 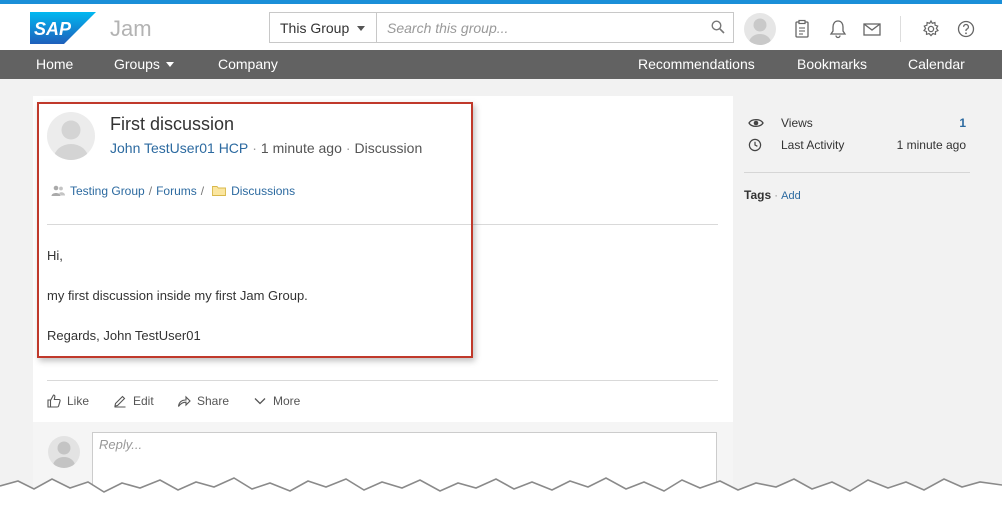 I want to click on tags-section: Tags · Add, so click(x=772, y=195).